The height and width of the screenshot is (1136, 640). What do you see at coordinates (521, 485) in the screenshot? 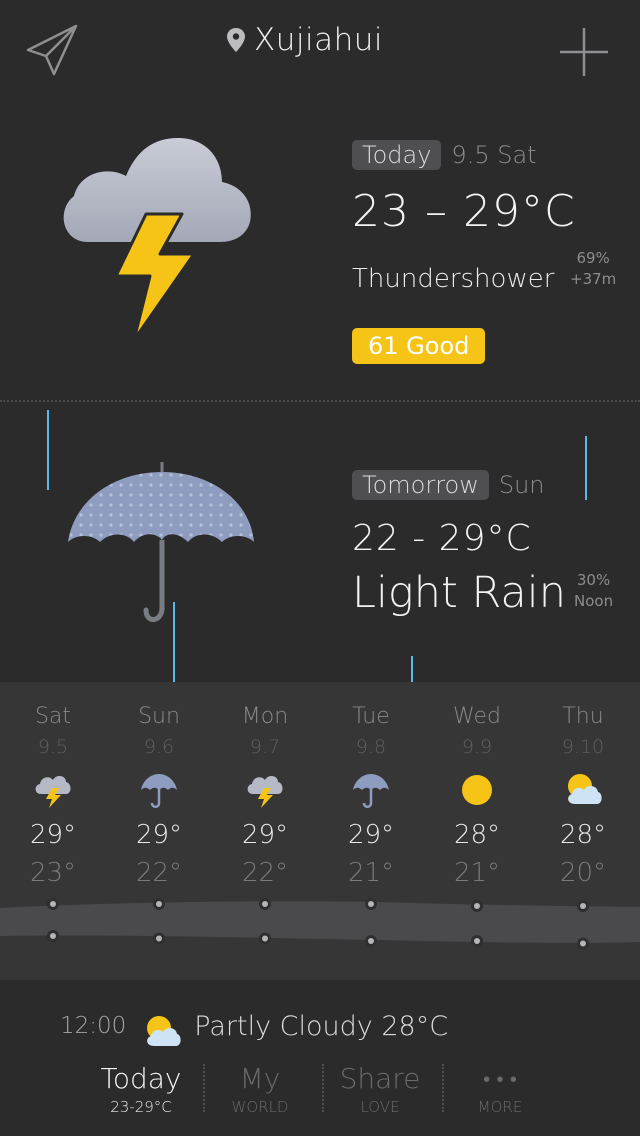
I see `tomorrow-date: Sun` at bounding box center [521, 485].